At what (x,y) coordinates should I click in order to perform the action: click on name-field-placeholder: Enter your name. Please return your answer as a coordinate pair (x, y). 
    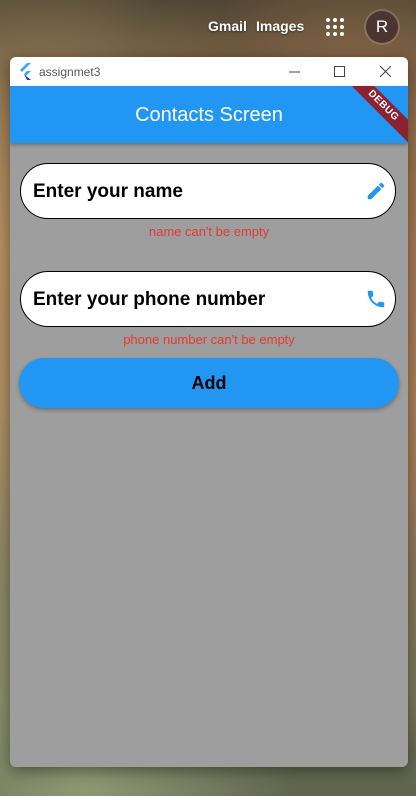
    Looking at the image, I should click on (108, 191).